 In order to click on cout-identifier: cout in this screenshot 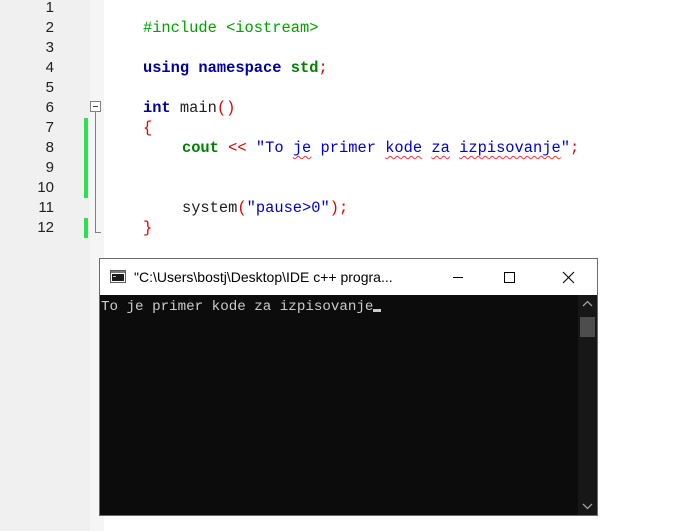, I will do `click(200, 148)`.